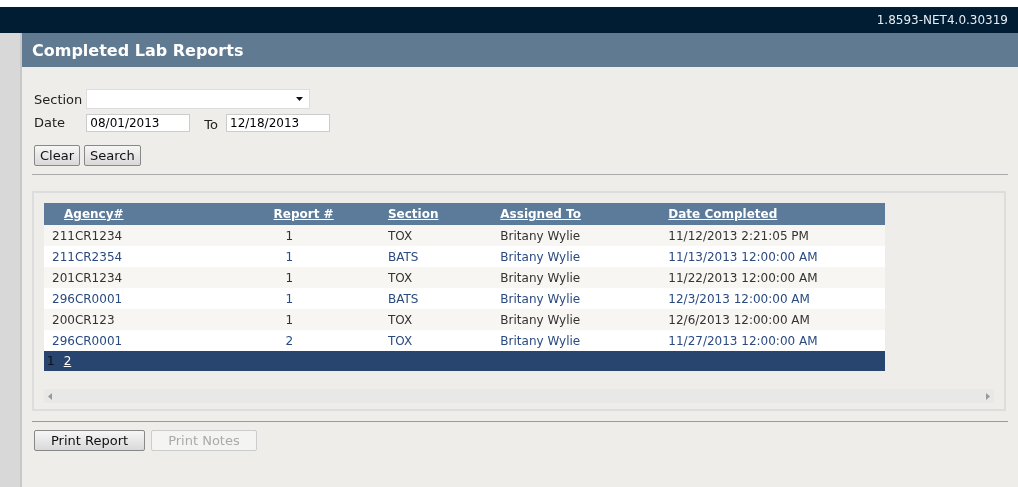 The image size is (1018, 487). Describe the element at coordinates (278, 122) in the screenshot. I see `date-to-field: 12/18/2013` at that location.